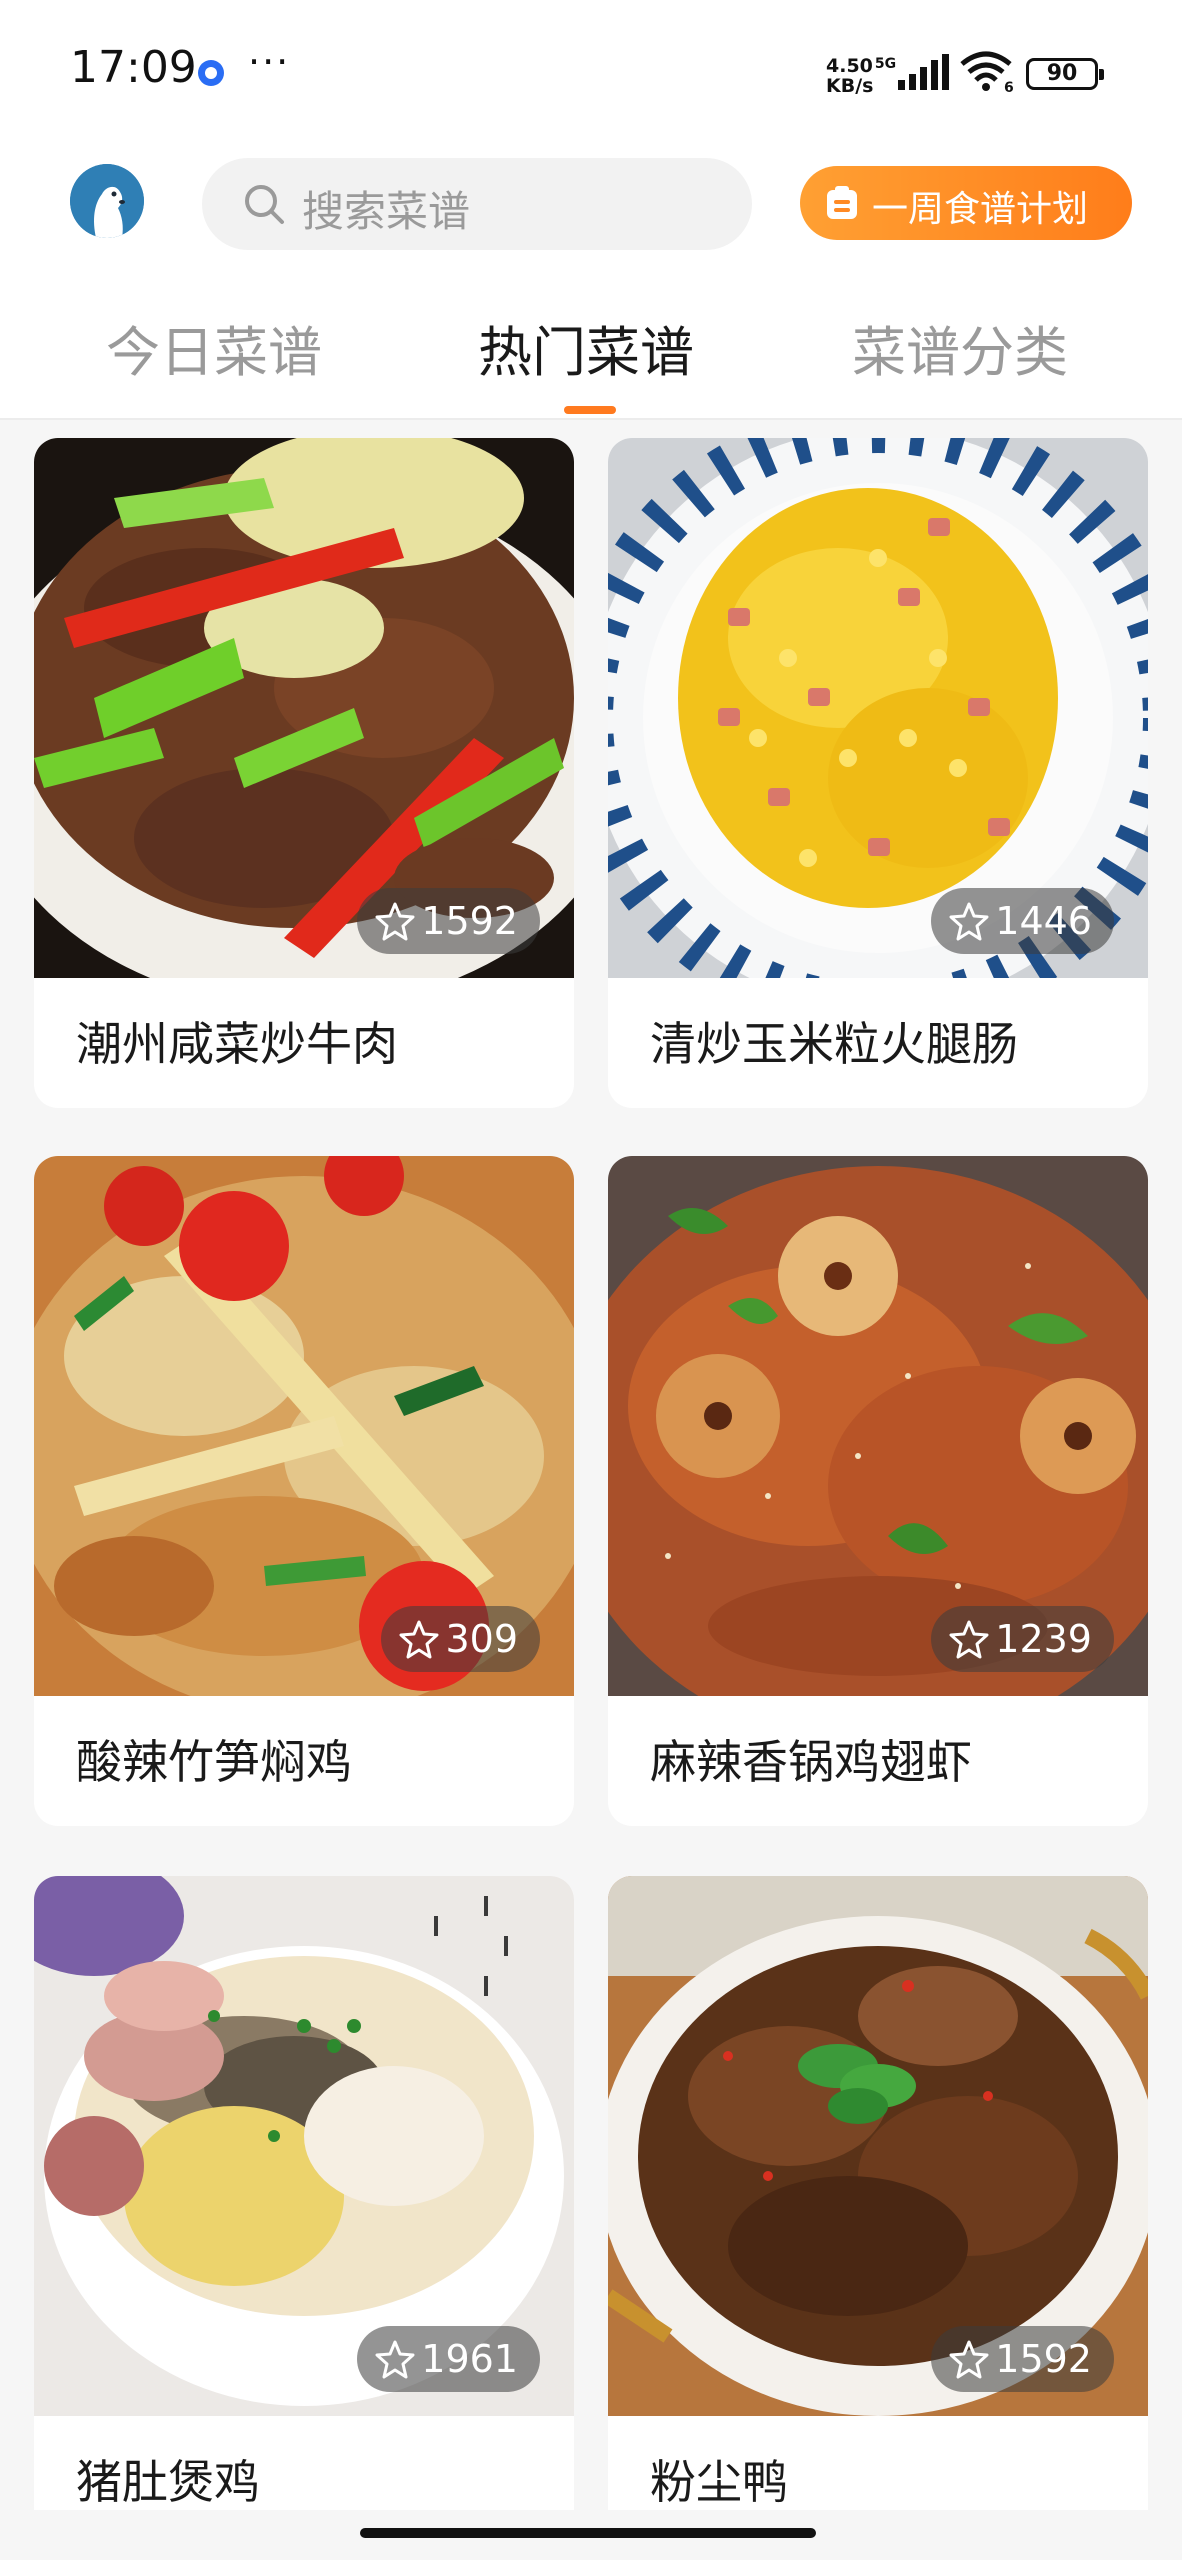 Image resolution: width=1182 pixels, height=2560 pixels. What do you see at coordinates (237, 1044) in the screenshot?
I see `recipe-title: 潮州咸菜炒牛肉` at bounding box center [237, 1044].